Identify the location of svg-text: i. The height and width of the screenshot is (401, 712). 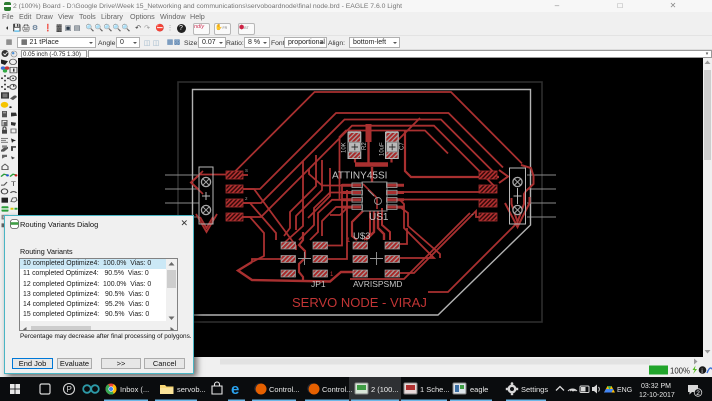
(701, 371).